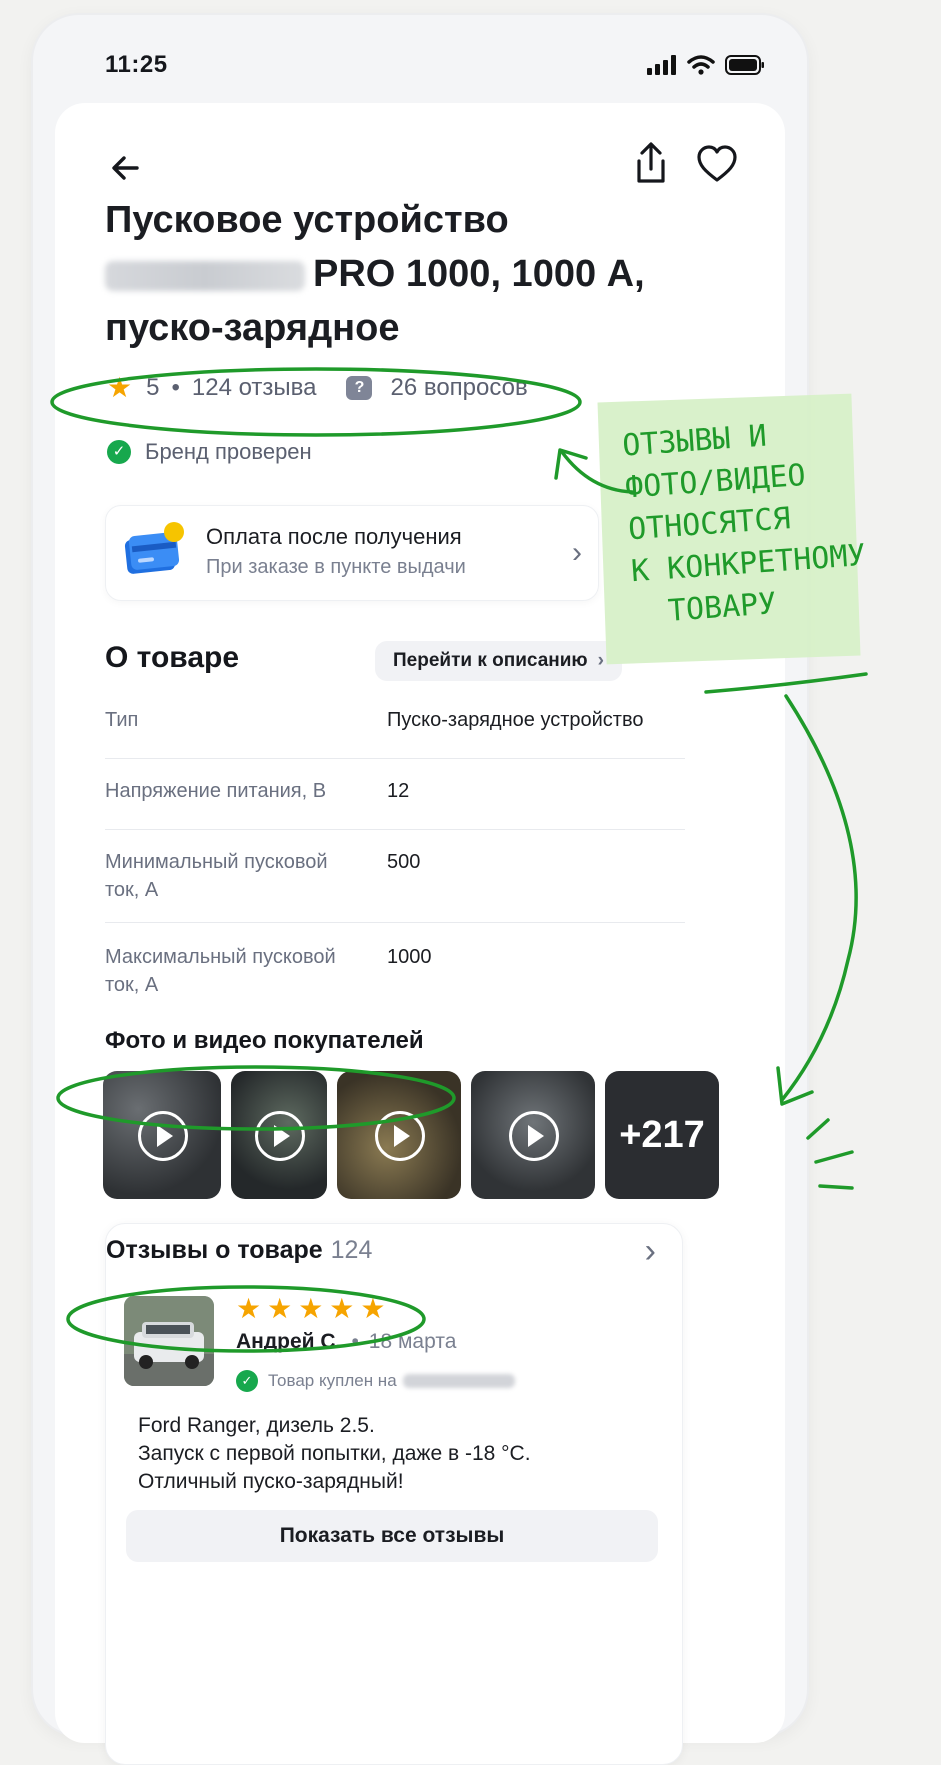 The image size is (941, 1765). Describe the element at coordinates (271, 1481) in the screenshot. I see `review-text-line: Отличный пуско-зарядный!` at that location.